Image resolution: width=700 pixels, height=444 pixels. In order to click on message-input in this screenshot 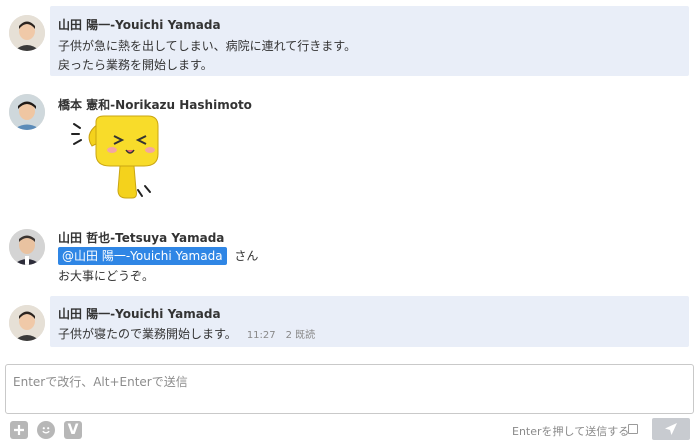, I will do `click(349, 389)`.